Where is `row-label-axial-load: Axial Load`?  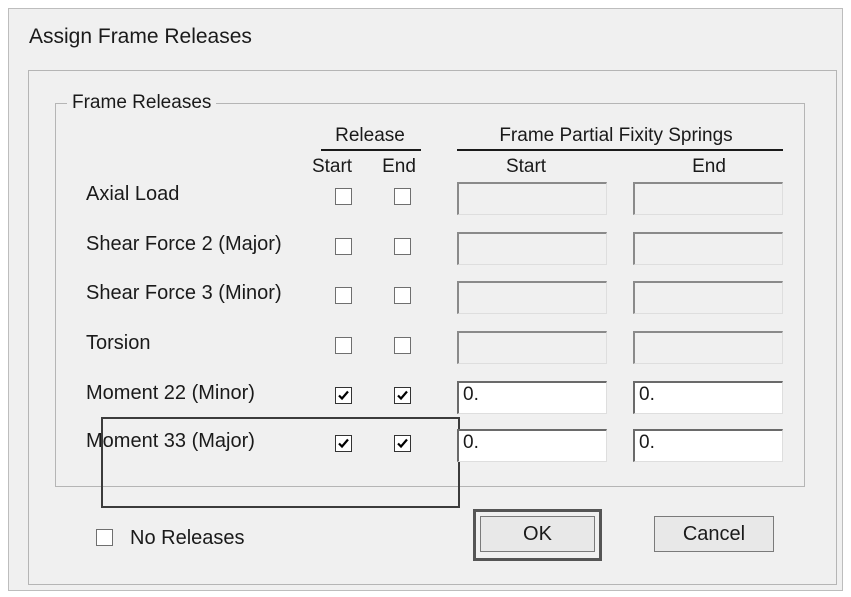 row-label-axial-load: Axial Load is located at coordinates (133, 194).